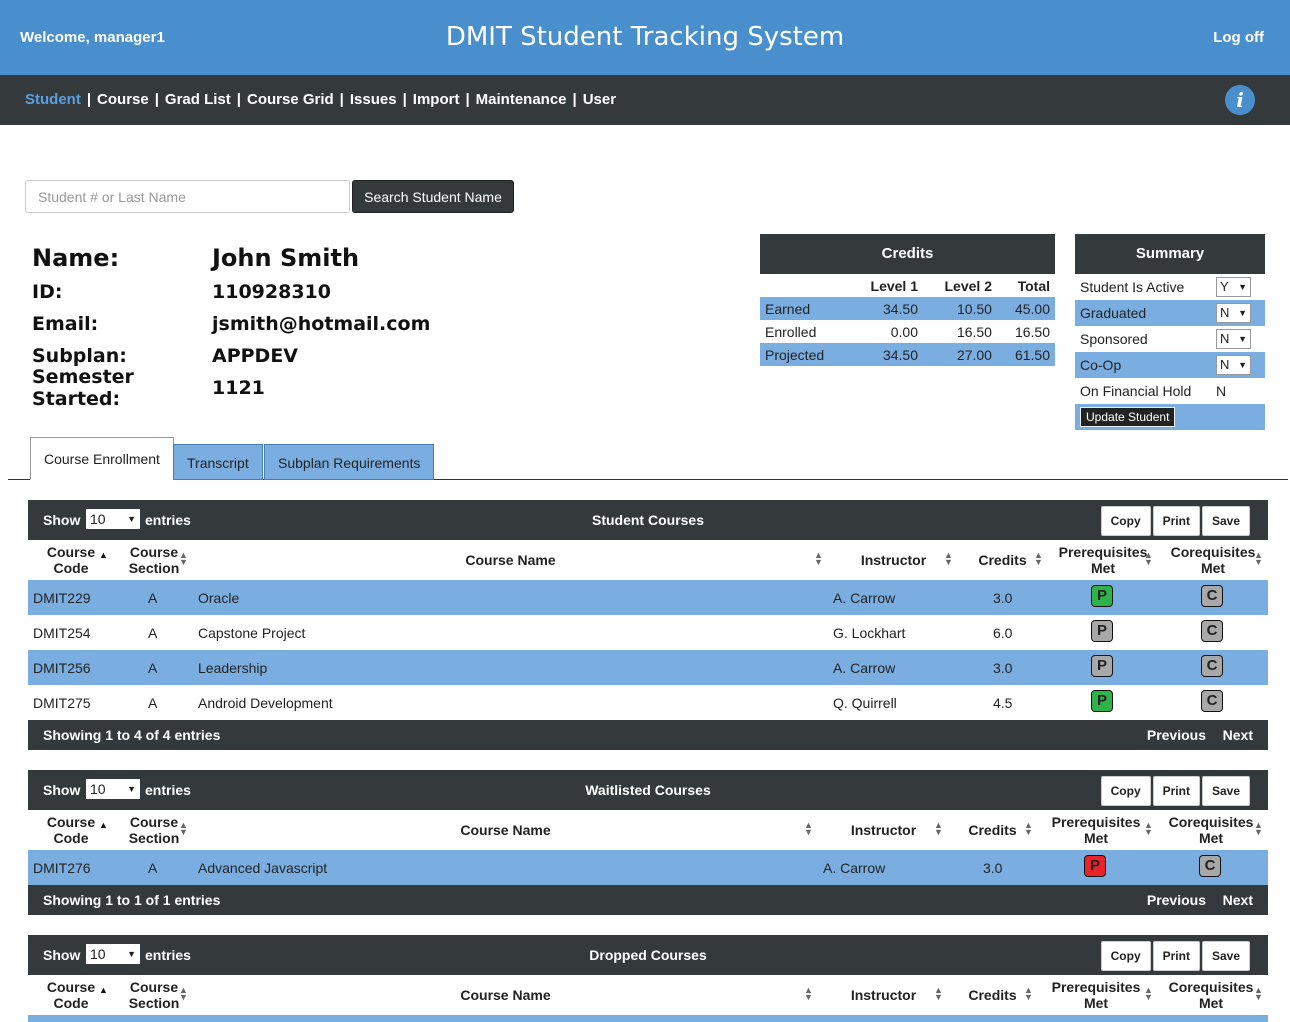  Describe the element at coordinates (599, 99) in the screenshot. I see `nav-item-user: User` at that location.